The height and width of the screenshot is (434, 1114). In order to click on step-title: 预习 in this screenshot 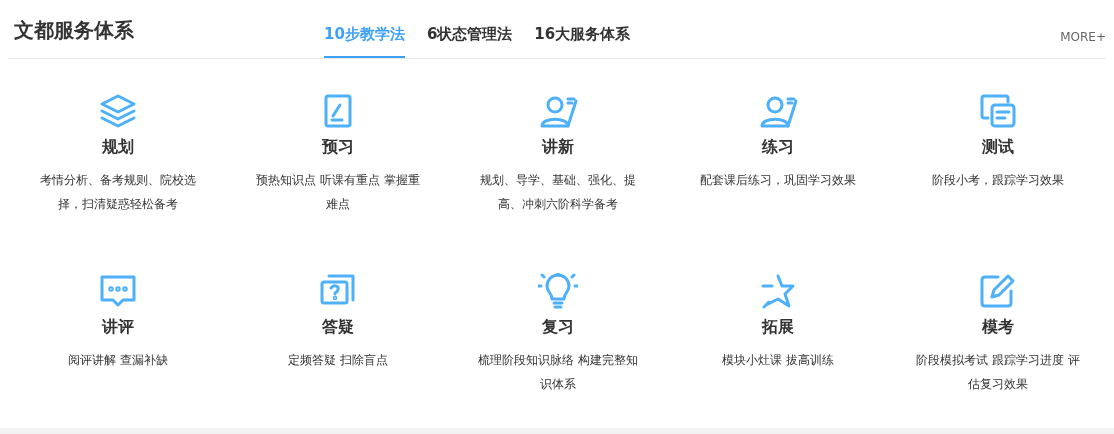, I will do `click(338, 147)`.